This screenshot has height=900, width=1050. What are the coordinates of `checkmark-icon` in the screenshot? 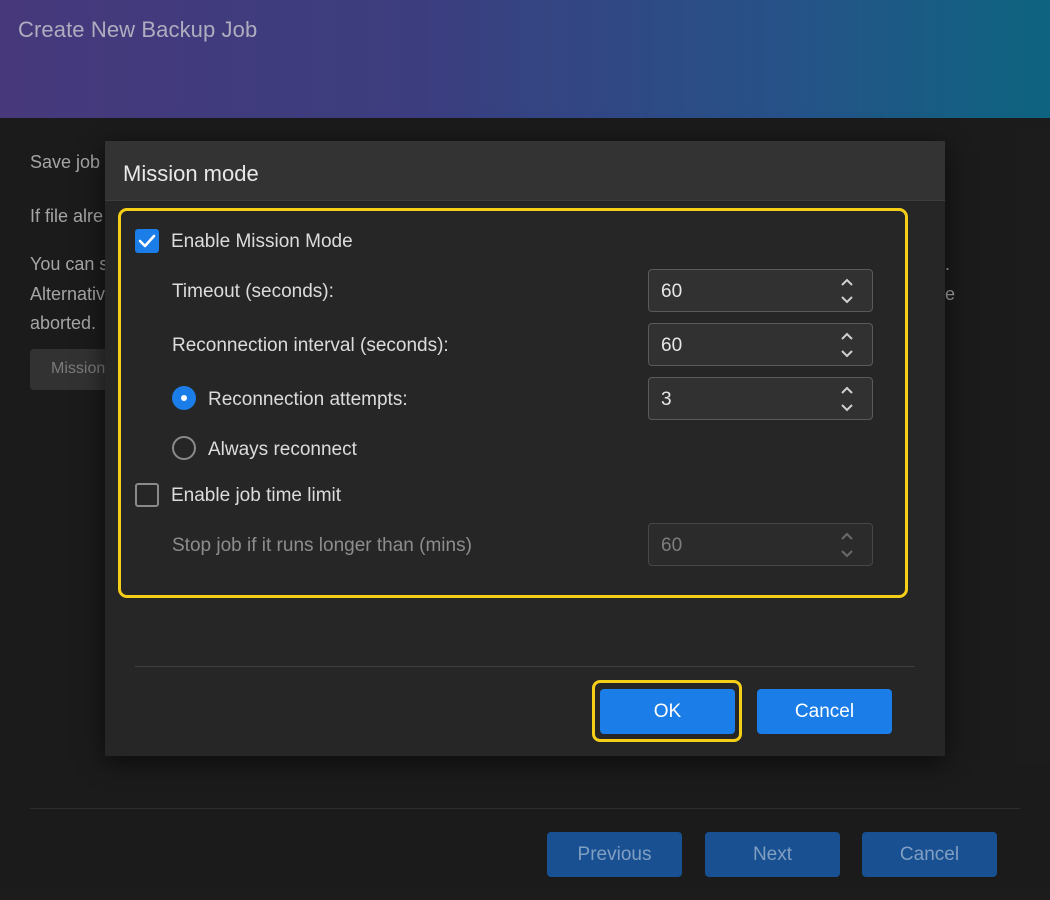 It's located at (147, 241).